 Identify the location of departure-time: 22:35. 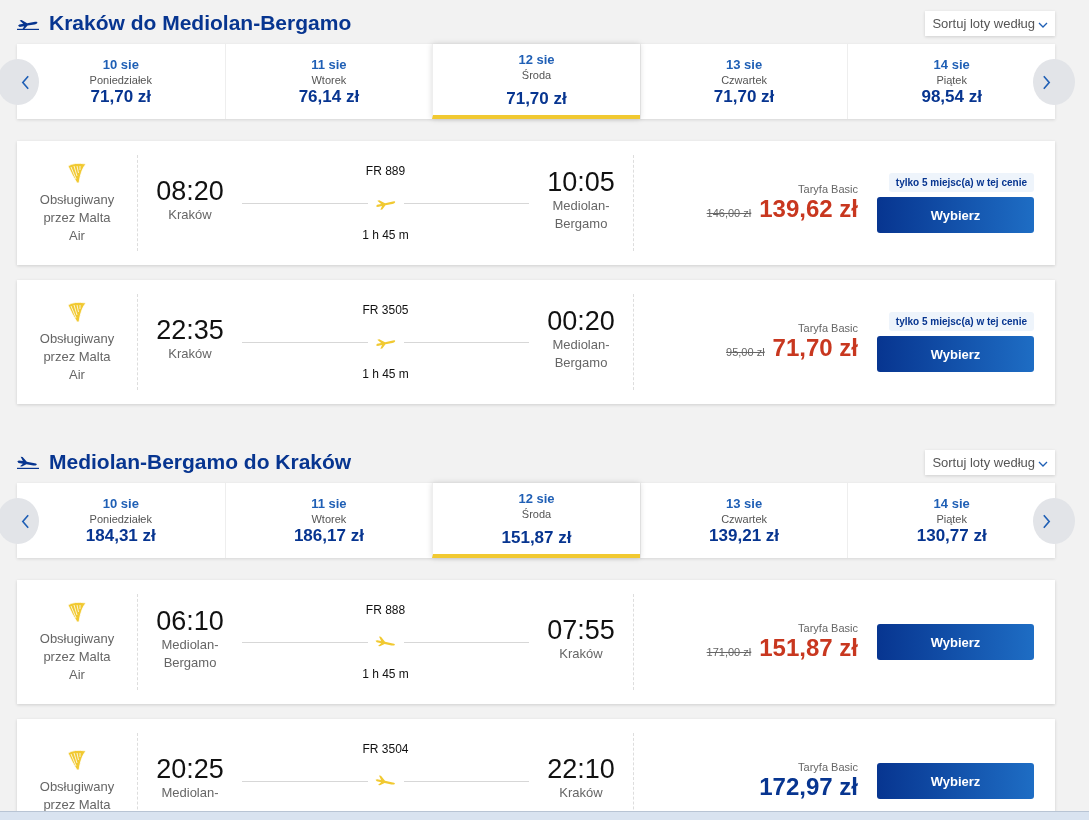
(190, 330).